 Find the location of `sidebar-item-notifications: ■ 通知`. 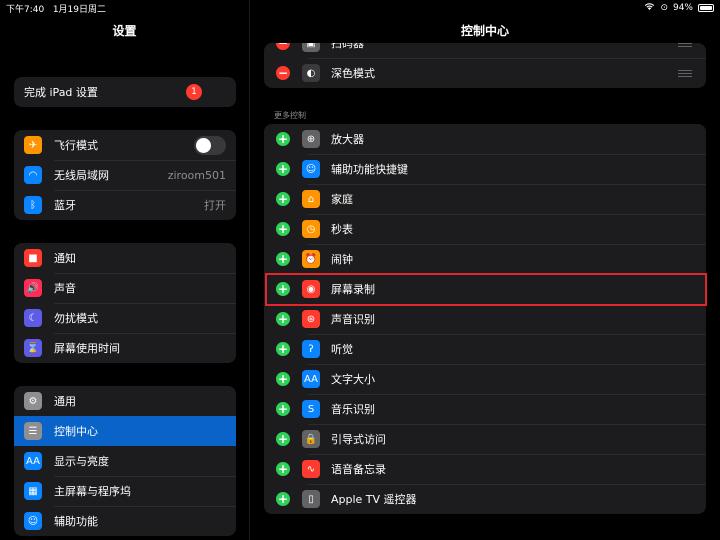

sidebar-item-notifications: ■ 通知 is located at coordinates (125, 258).